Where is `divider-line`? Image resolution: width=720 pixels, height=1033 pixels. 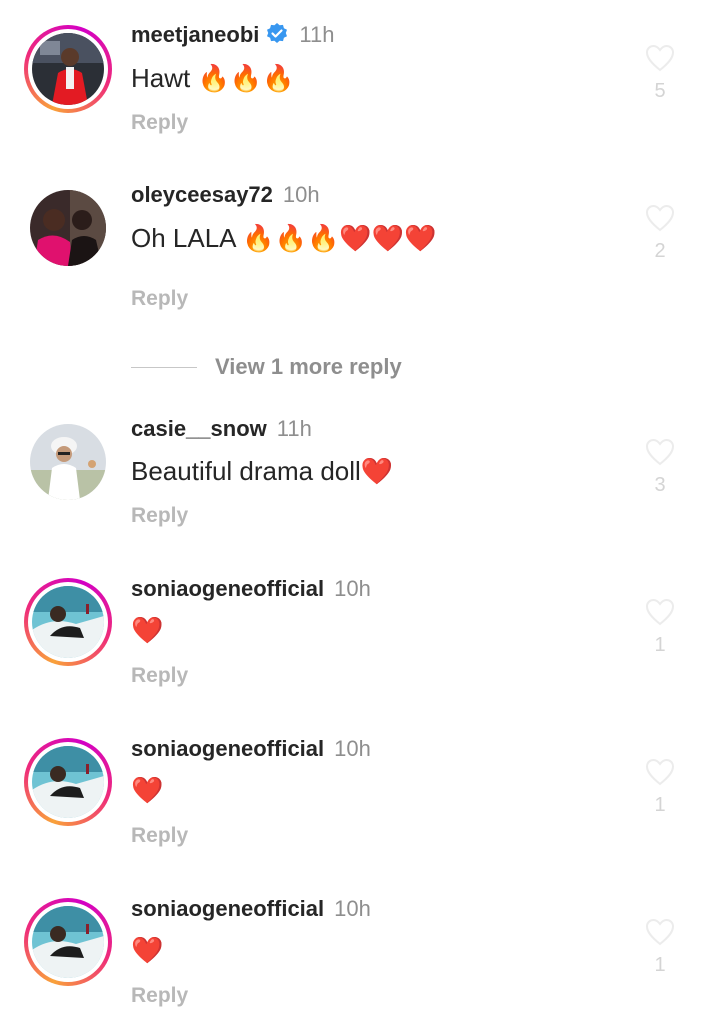 divider-line is located at coordinates (164, 367).